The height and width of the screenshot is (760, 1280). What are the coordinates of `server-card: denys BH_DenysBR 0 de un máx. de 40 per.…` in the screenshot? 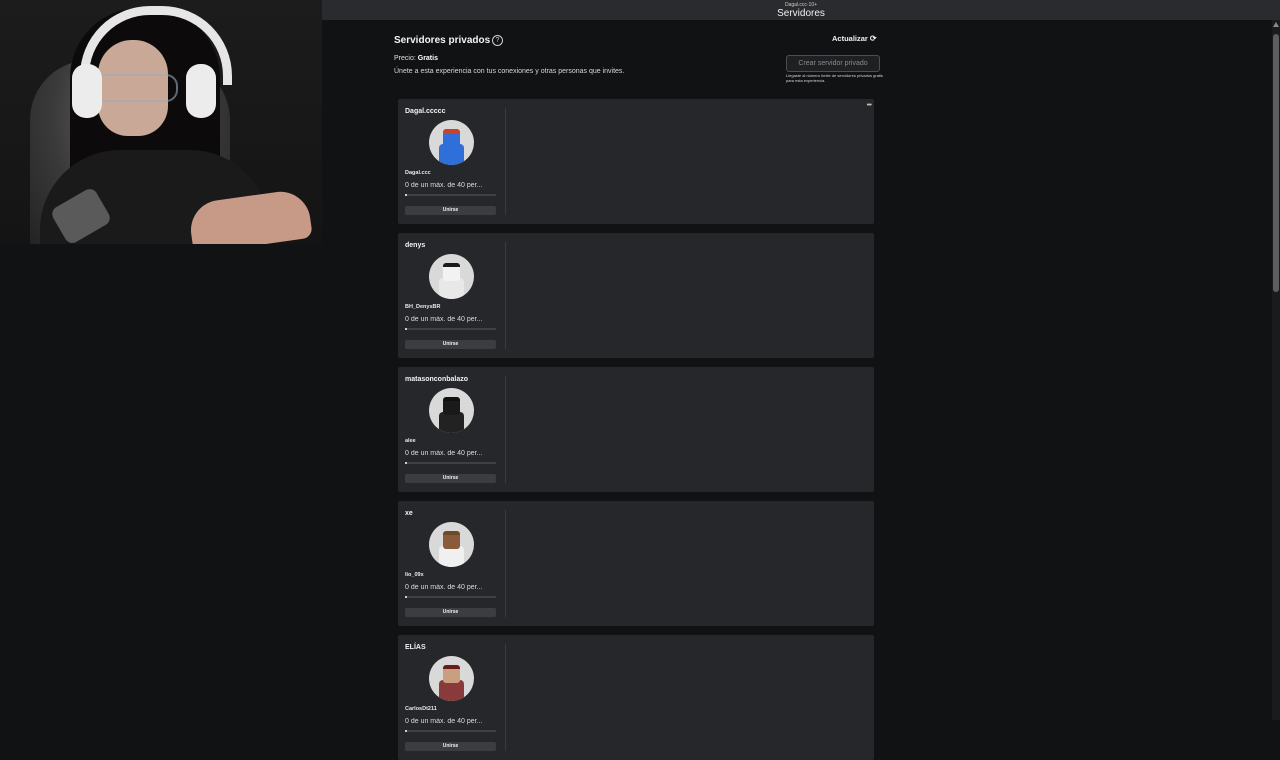 It's located at (636, 295).